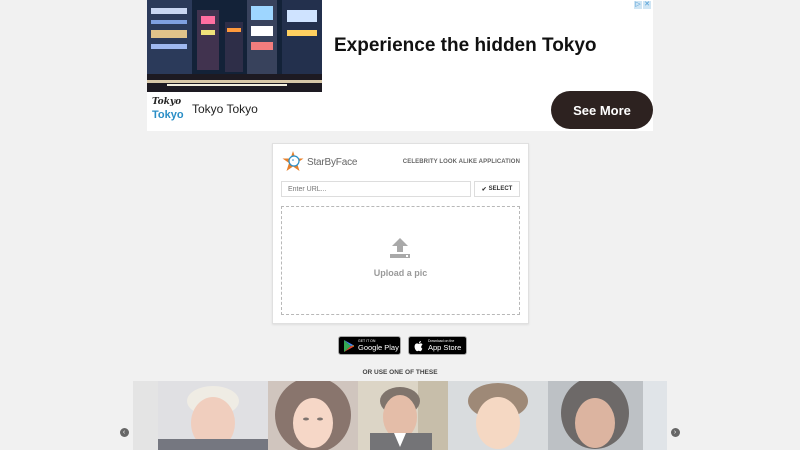  I want to click on see-more-button: See More, so click(602, 110).